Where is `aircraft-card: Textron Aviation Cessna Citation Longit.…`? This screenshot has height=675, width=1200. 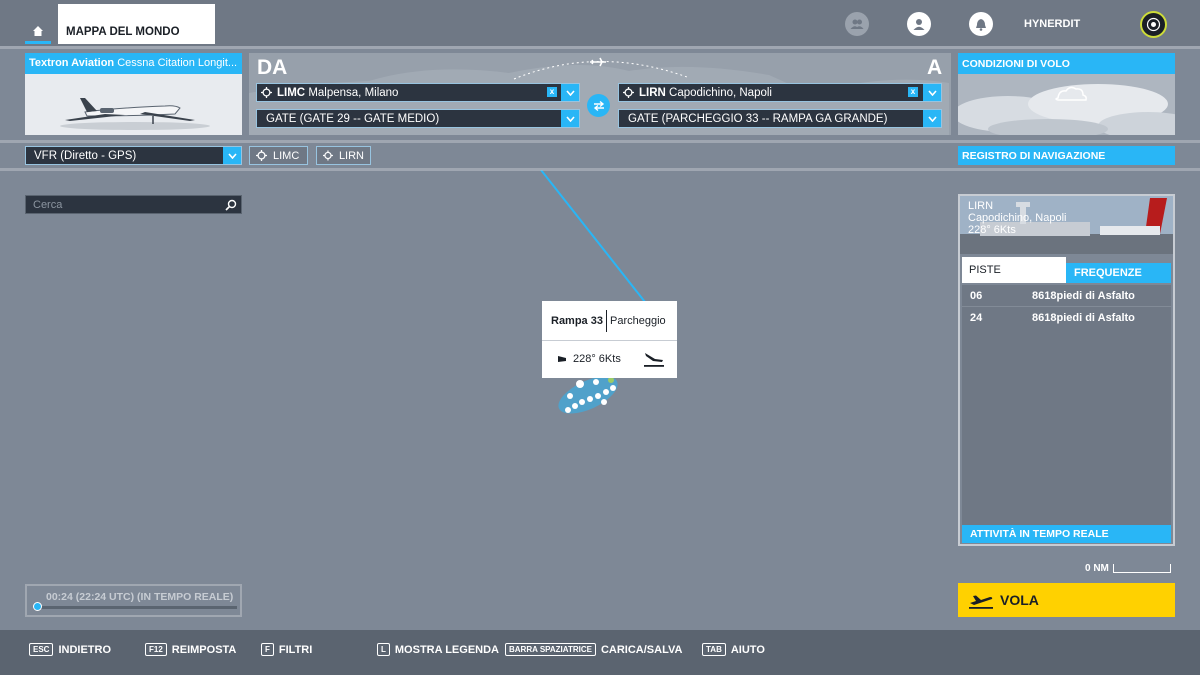
aircraft-card: Textron Aviation Cessna Citation Longit.… is located at coordinates (133, 94).